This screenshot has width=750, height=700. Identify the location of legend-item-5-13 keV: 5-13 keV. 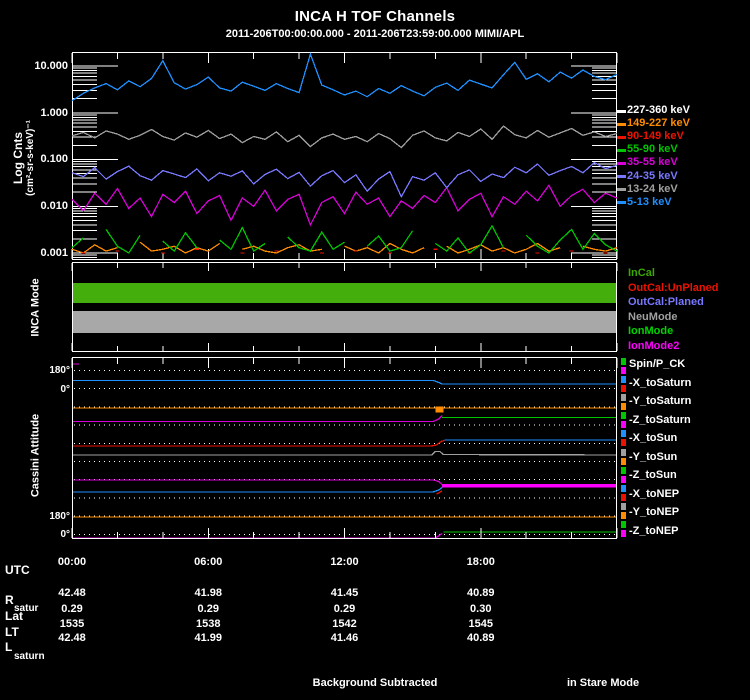
(649, 201).